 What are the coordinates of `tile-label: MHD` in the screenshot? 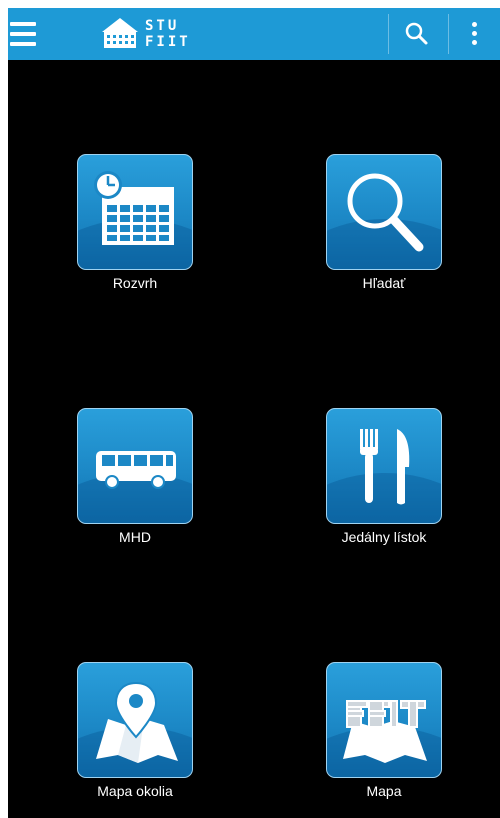 It's located at (135, 537).